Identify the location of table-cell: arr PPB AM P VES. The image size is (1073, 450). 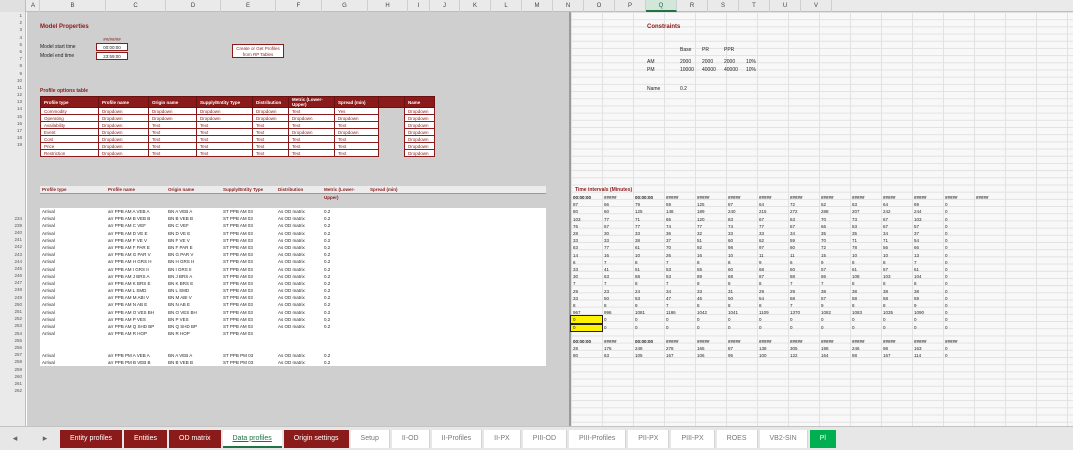
(136, 319).